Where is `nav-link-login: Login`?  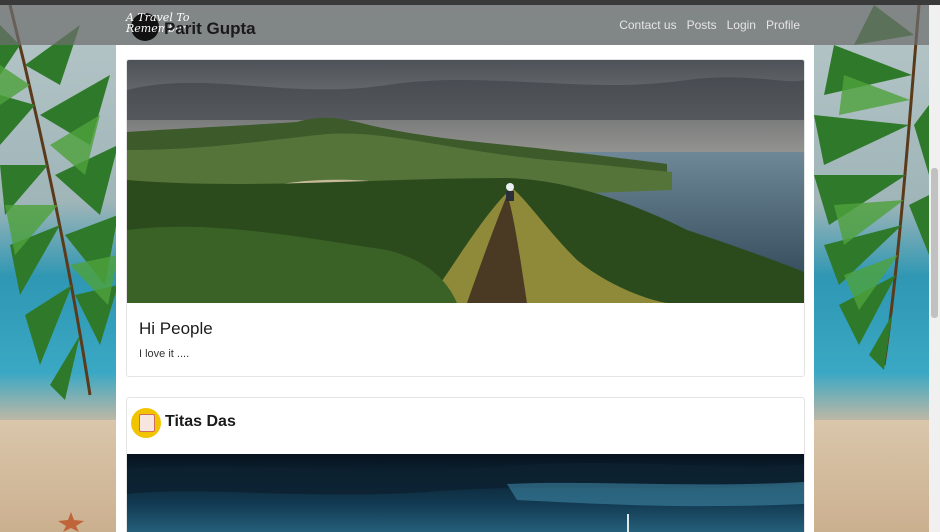 nav-link-login: Login is located at coordinates (741, 25).